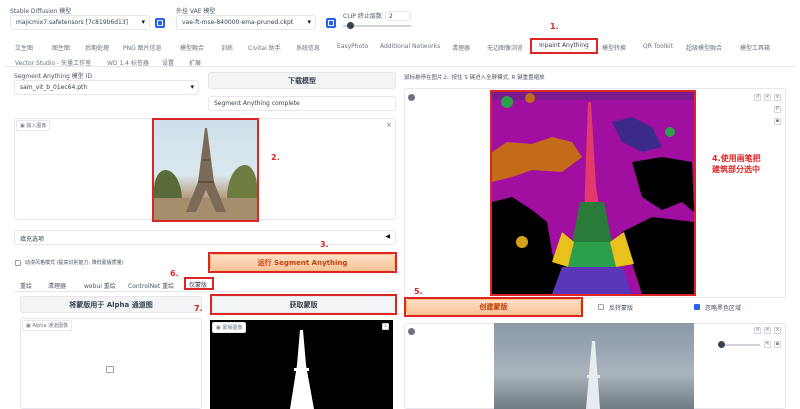 The width and height of the screenshot is (800, 409). Describe the element at coordinates (111, 304) in the screenshot. I see `alpha-channel-button: 将蒙版用于 Alpha 通道图` at that location.